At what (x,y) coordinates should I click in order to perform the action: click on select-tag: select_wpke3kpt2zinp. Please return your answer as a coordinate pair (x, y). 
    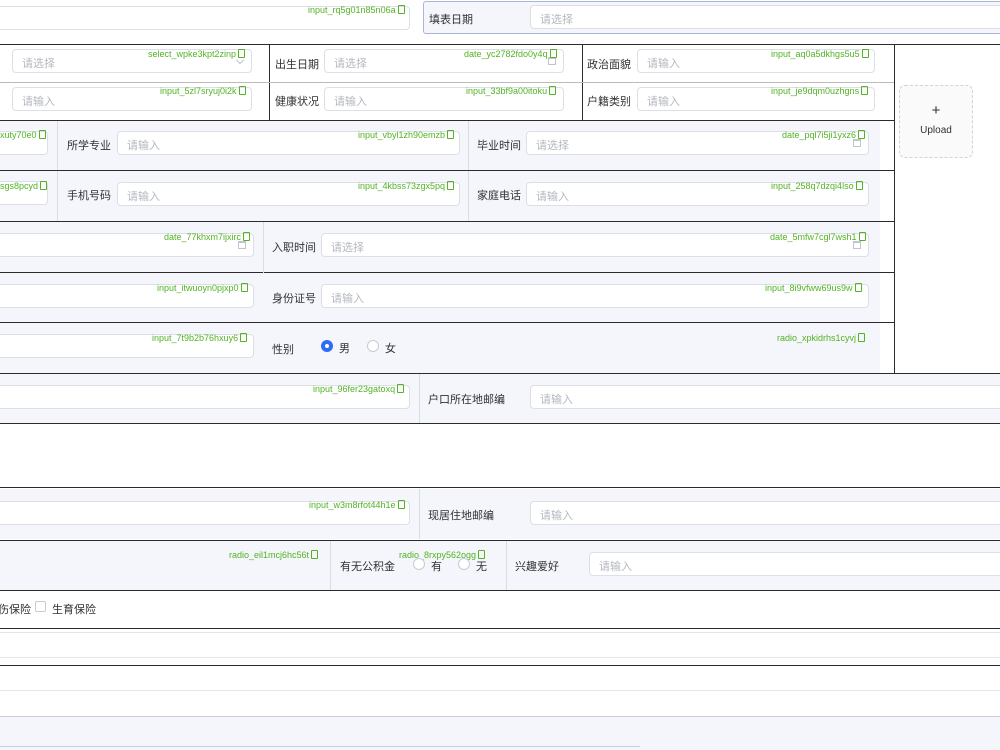
    Looking at the image, I should click on (197, 54).